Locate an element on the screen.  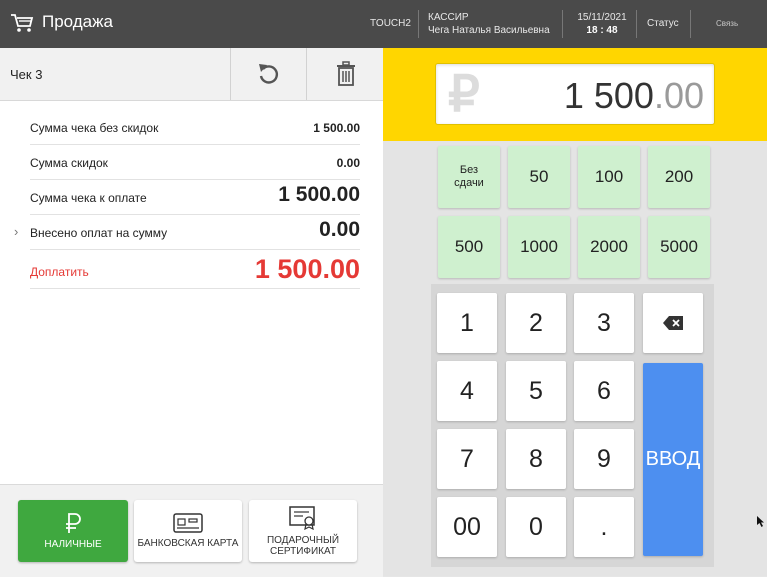
undo-icon is located at coordinates (268, 74).